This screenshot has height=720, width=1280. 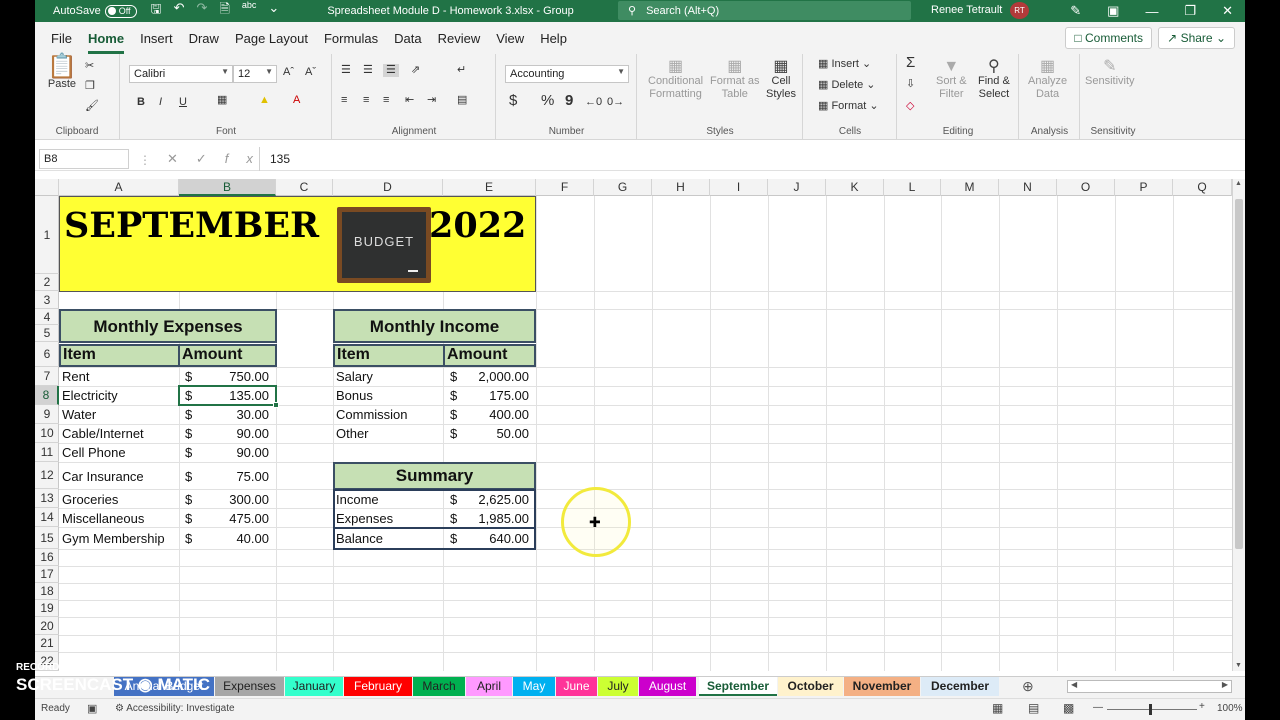 I want to click on sensitivity-button: ✎ Sensitivity, so click(x=1110, y=73).